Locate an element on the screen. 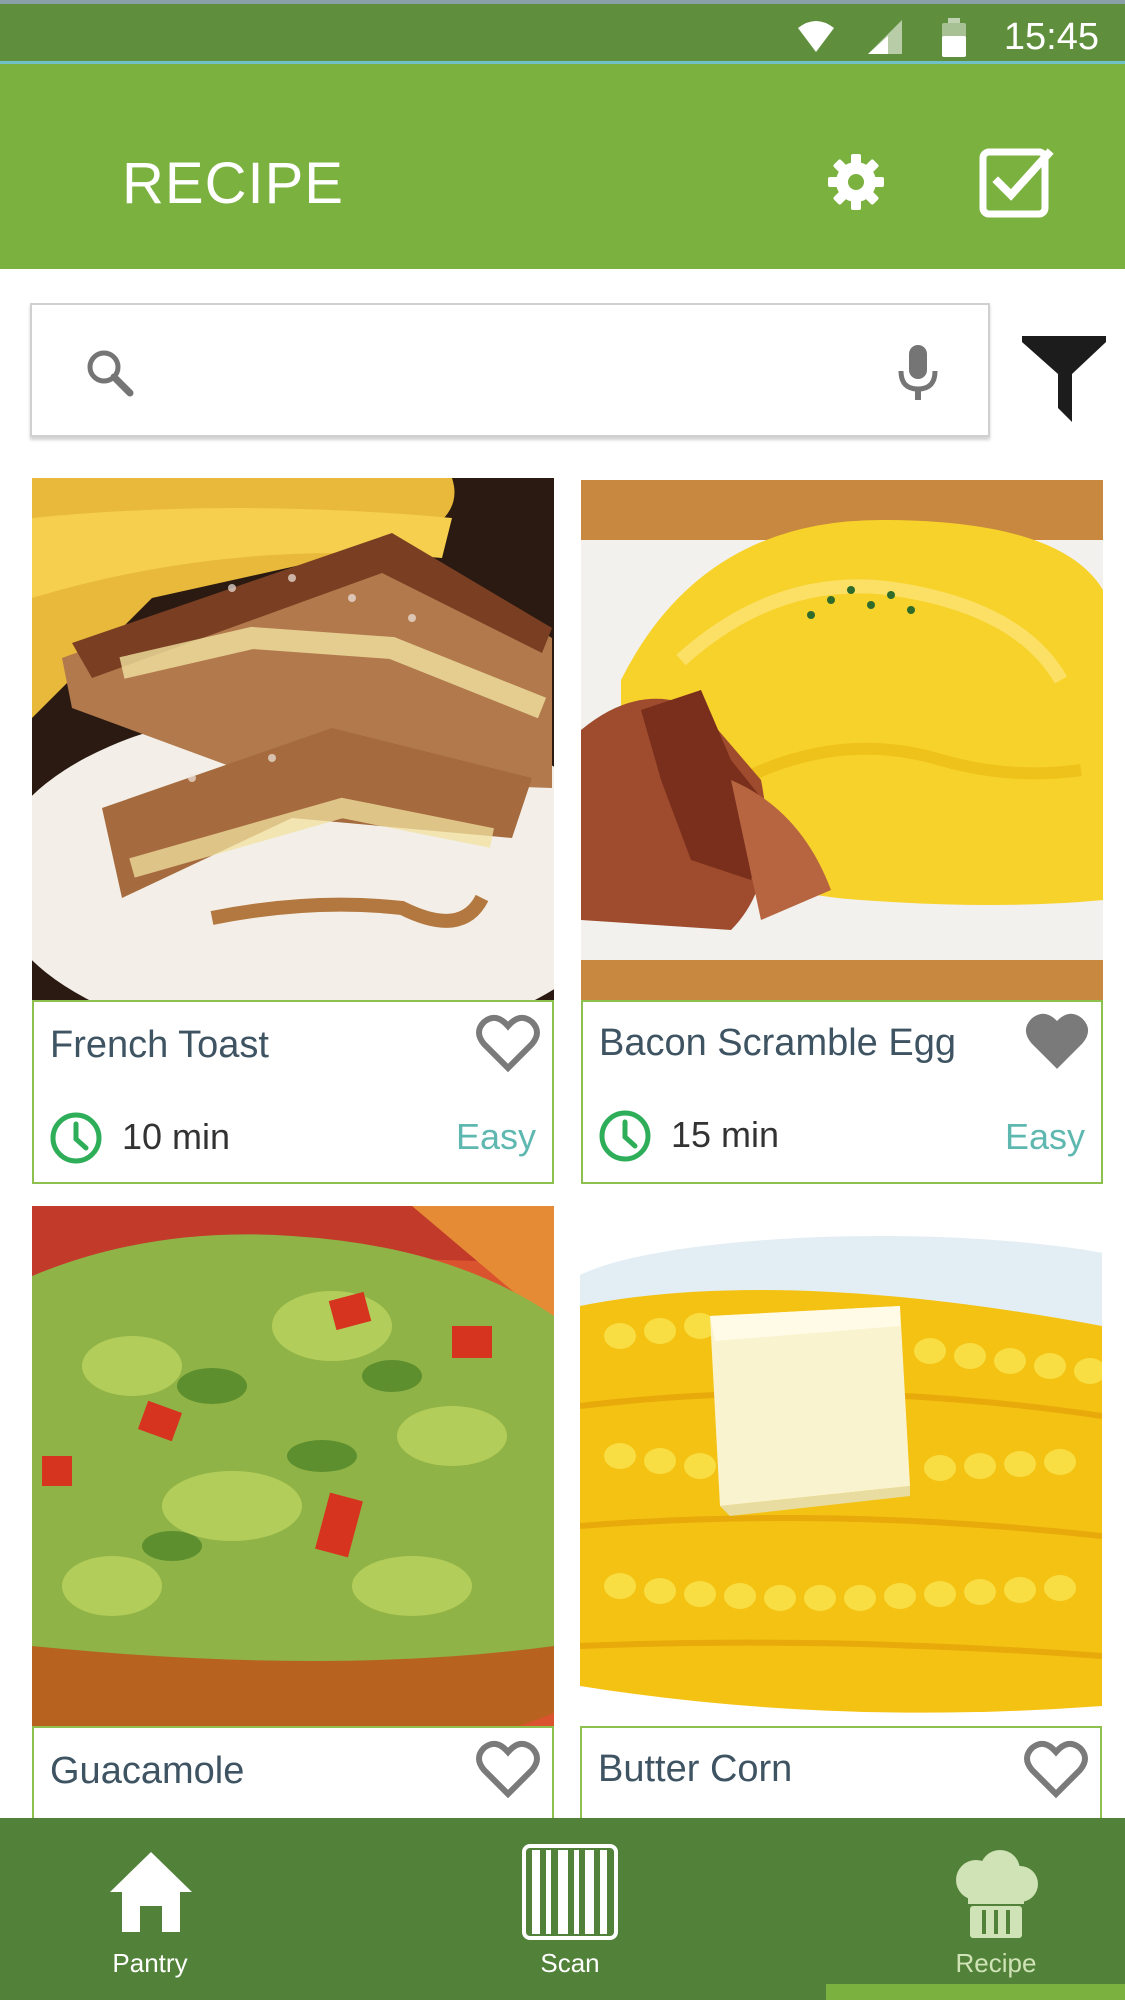 The width and height of the screenshot is (1125, 2000). search-input is located at coordinates (514, 371).